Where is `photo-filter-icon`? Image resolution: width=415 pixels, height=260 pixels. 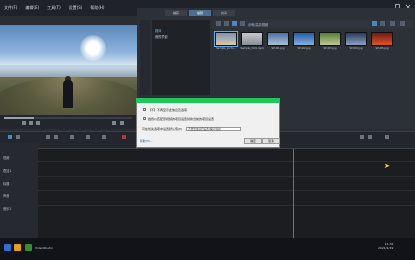 photo-filter-icon is located at coordinates (242, 23).